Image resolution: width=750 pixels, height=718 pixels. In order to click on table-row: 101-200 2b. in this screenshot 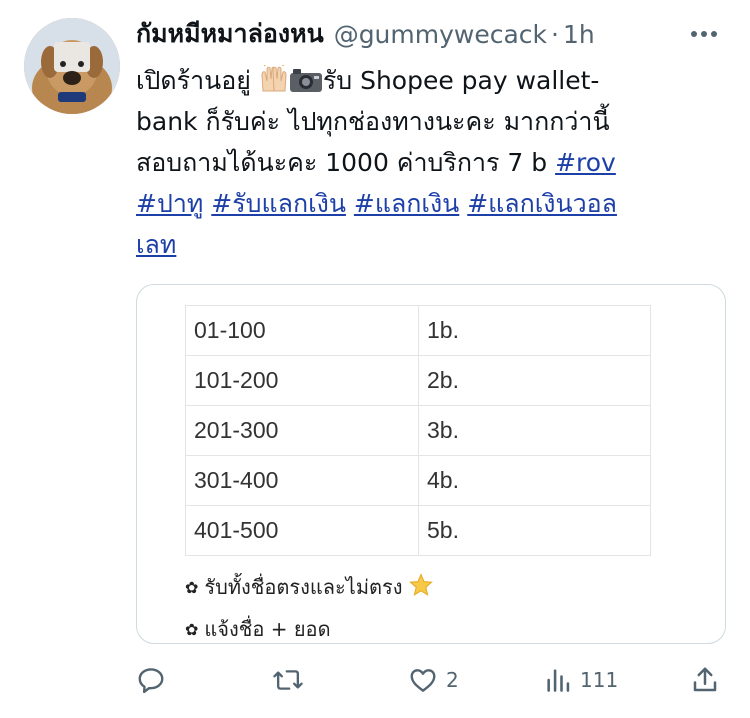, I will do `click(418, 380)`.